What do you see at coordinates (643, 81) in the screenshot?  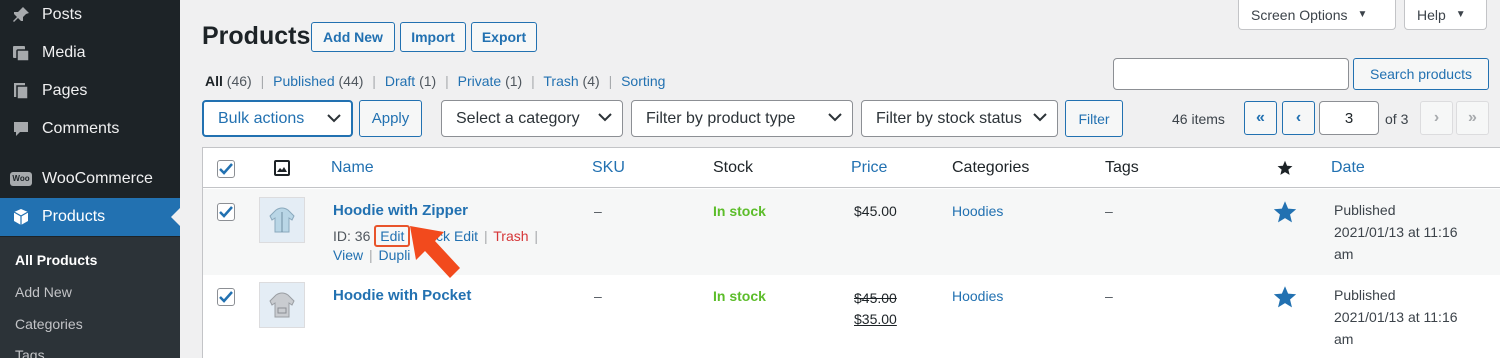 I see `view-sorting: Sorting` at bounding box center [643, 81].